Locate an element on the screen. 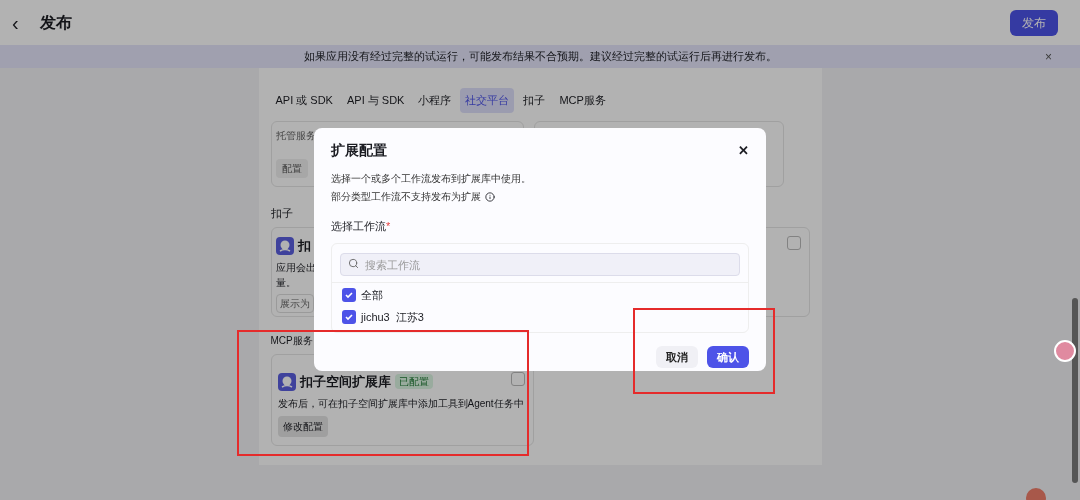 Image resolution: width=1080 pixels, height=500 pixels. tab: MCP服务 is located at coordinates (582, 100).